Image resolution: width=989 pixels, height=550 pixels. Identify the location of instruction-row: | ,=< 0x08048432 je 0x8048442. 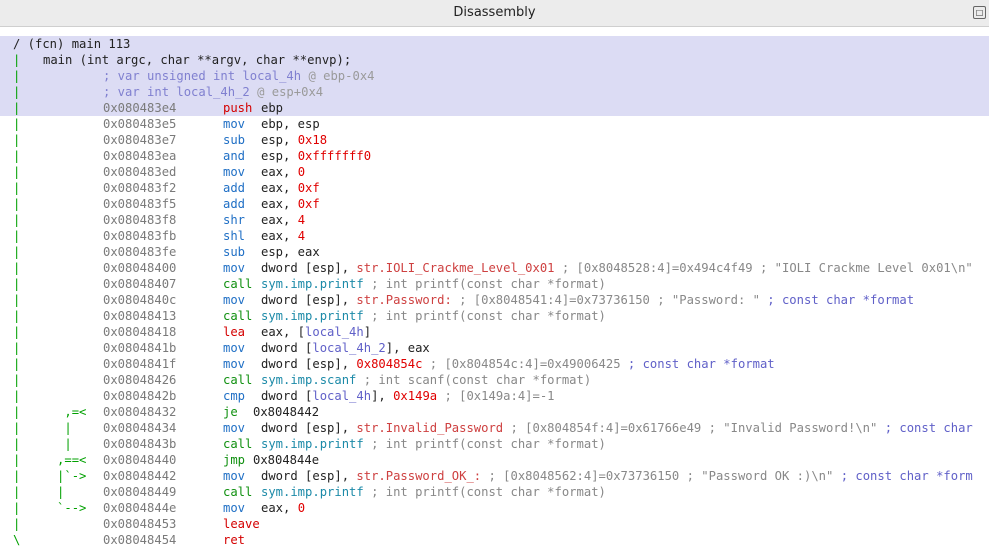
(494, 412).